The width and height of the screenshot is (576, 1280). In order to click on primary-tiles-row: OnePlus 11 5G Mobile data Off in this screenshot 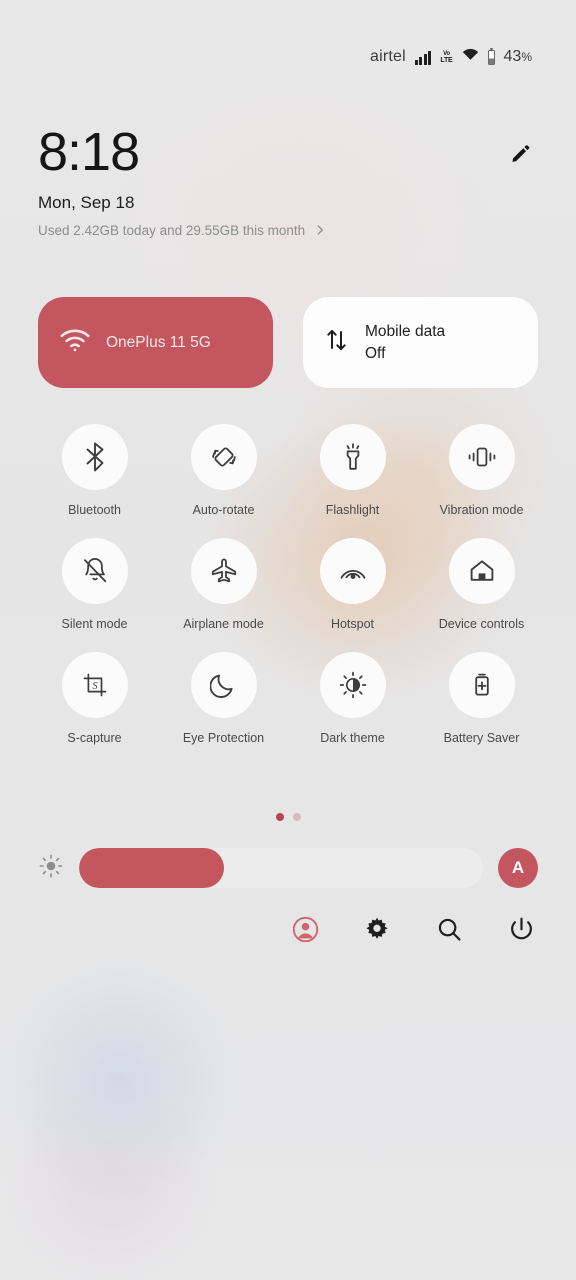, I will do `click(288, 342)`.